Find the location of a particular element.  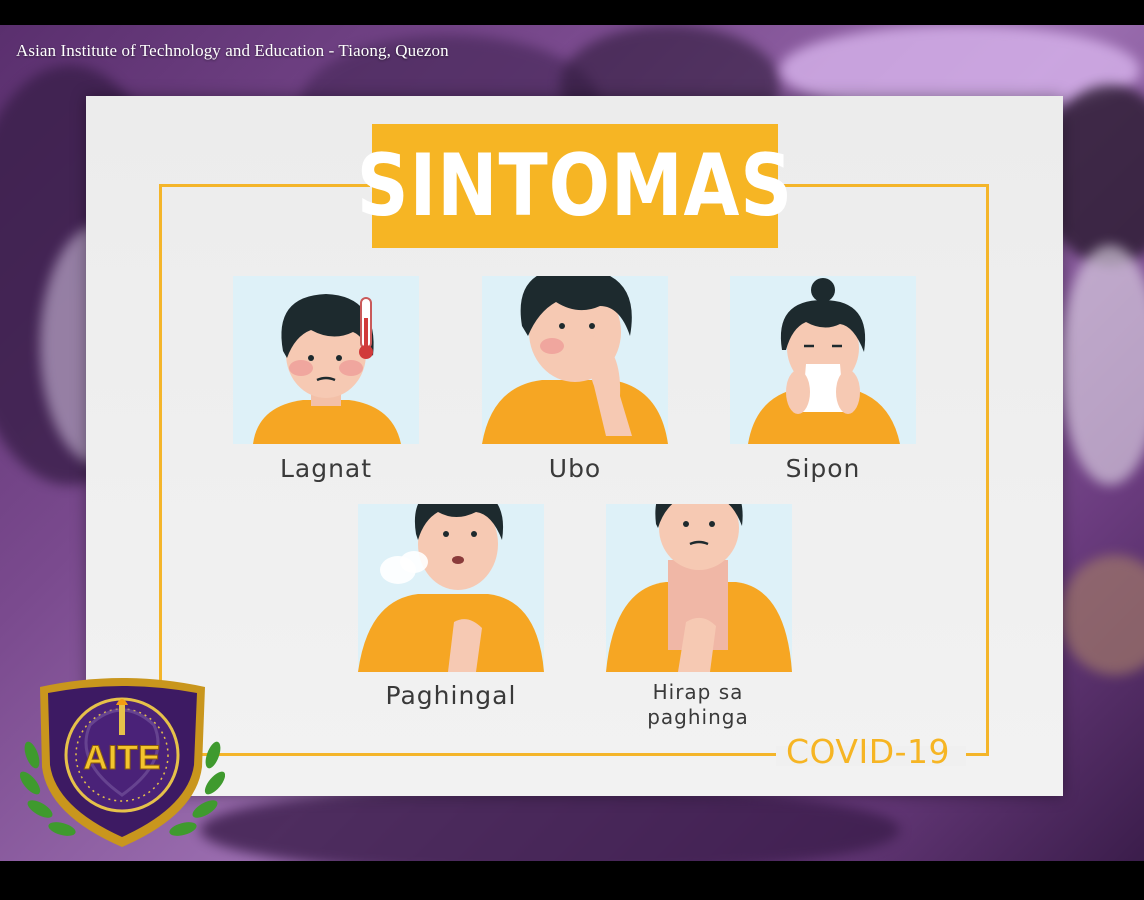

runny-nose-label: Sipon is located at coordinates (823, 468).